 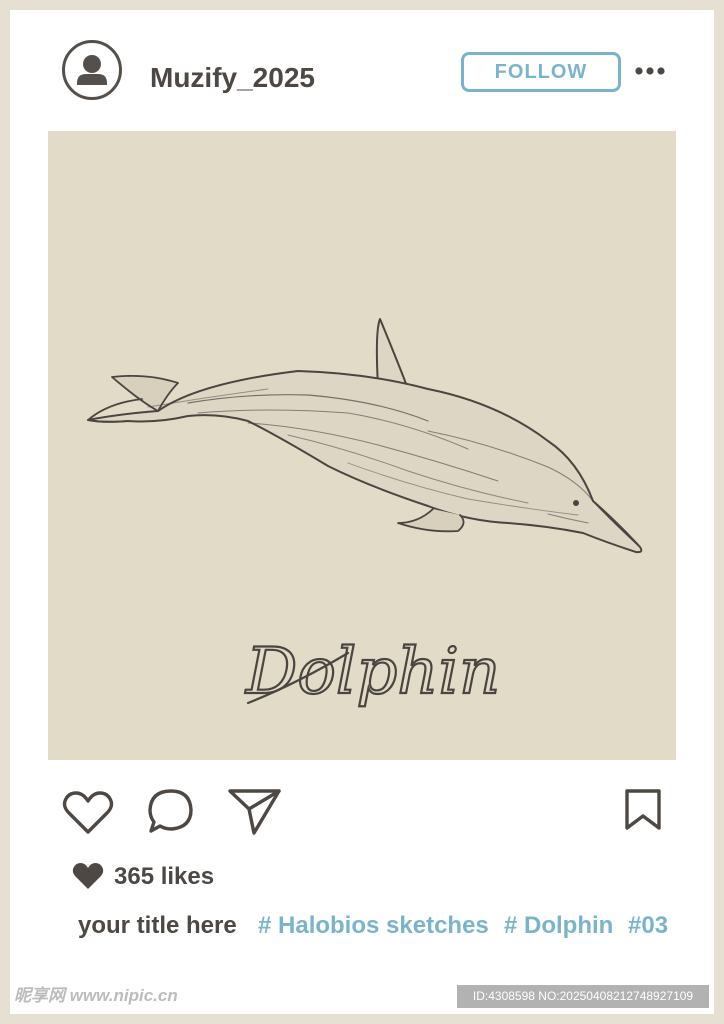 What do you see at coordinates (255, 812) in the screenshot?
I see `send-paper-plane-icon` at bounding box center [255, 812].